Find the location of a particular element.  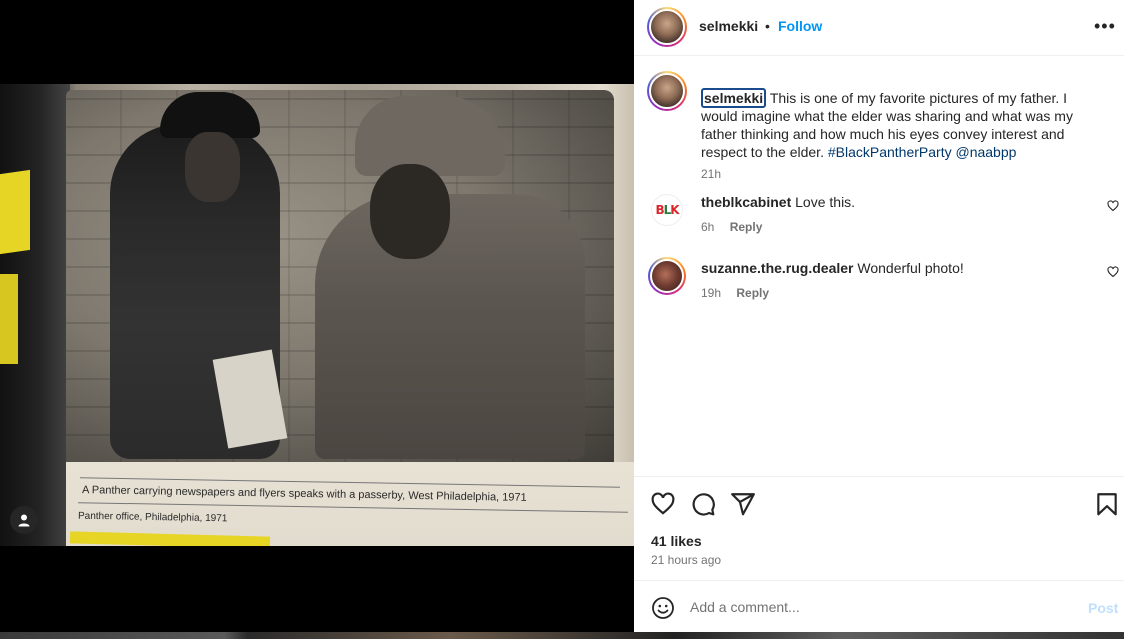

share-icon is located at coordinates (743, 504).